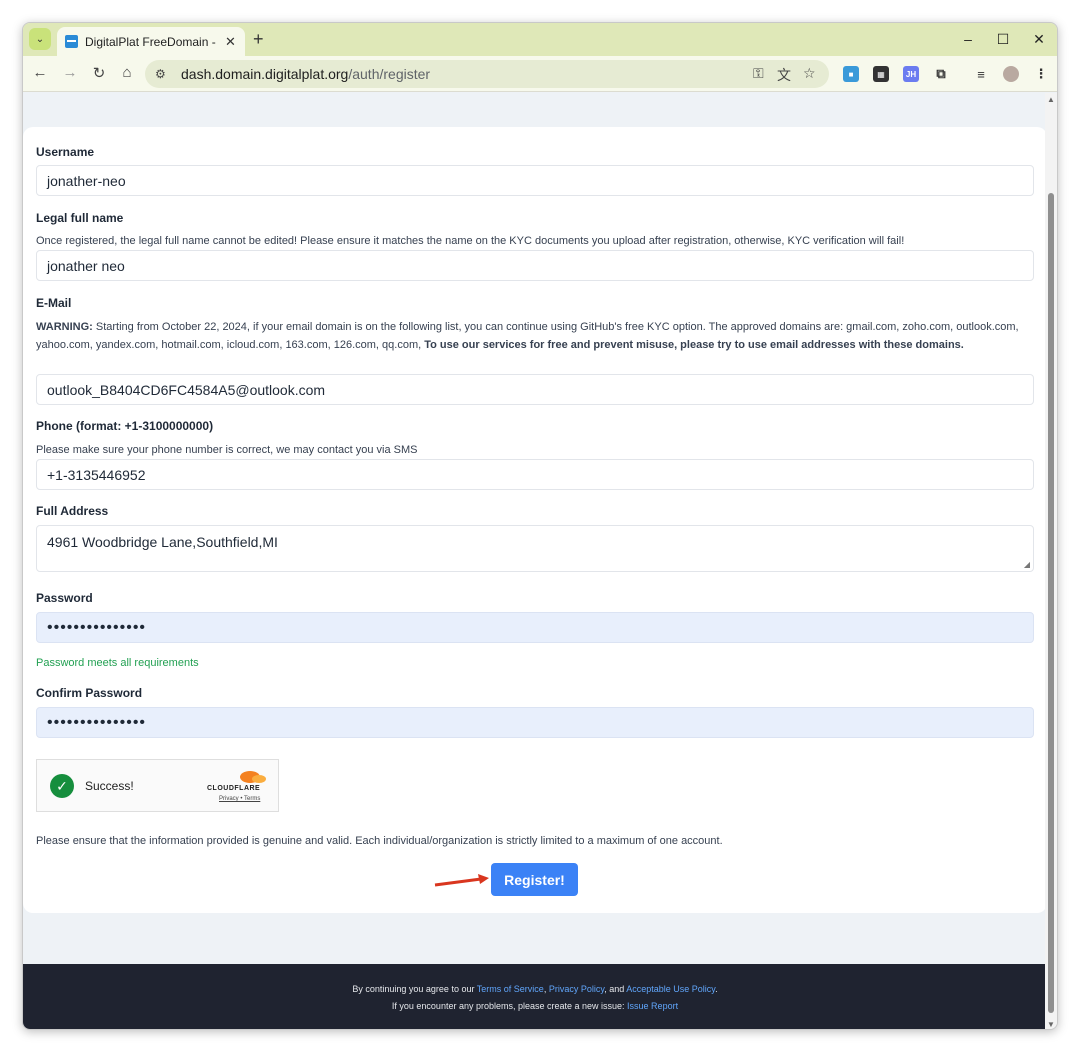 The image size is (1080, 1051). Describe the element at coordinates (163, 74) in the screenshot. I see `site-info-icon: ⚙` at that location.